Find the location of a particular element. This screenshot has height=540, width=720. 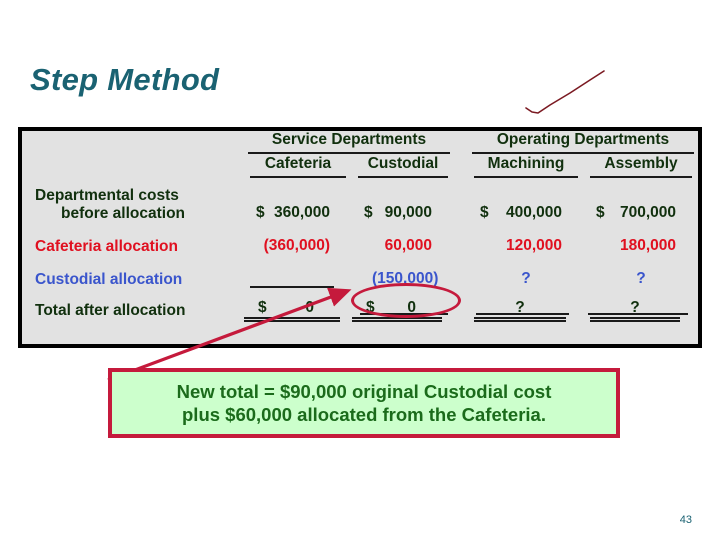

column-header-row: Cafeteria Custodial Machining Assembly is located at coordinates (360, 166).